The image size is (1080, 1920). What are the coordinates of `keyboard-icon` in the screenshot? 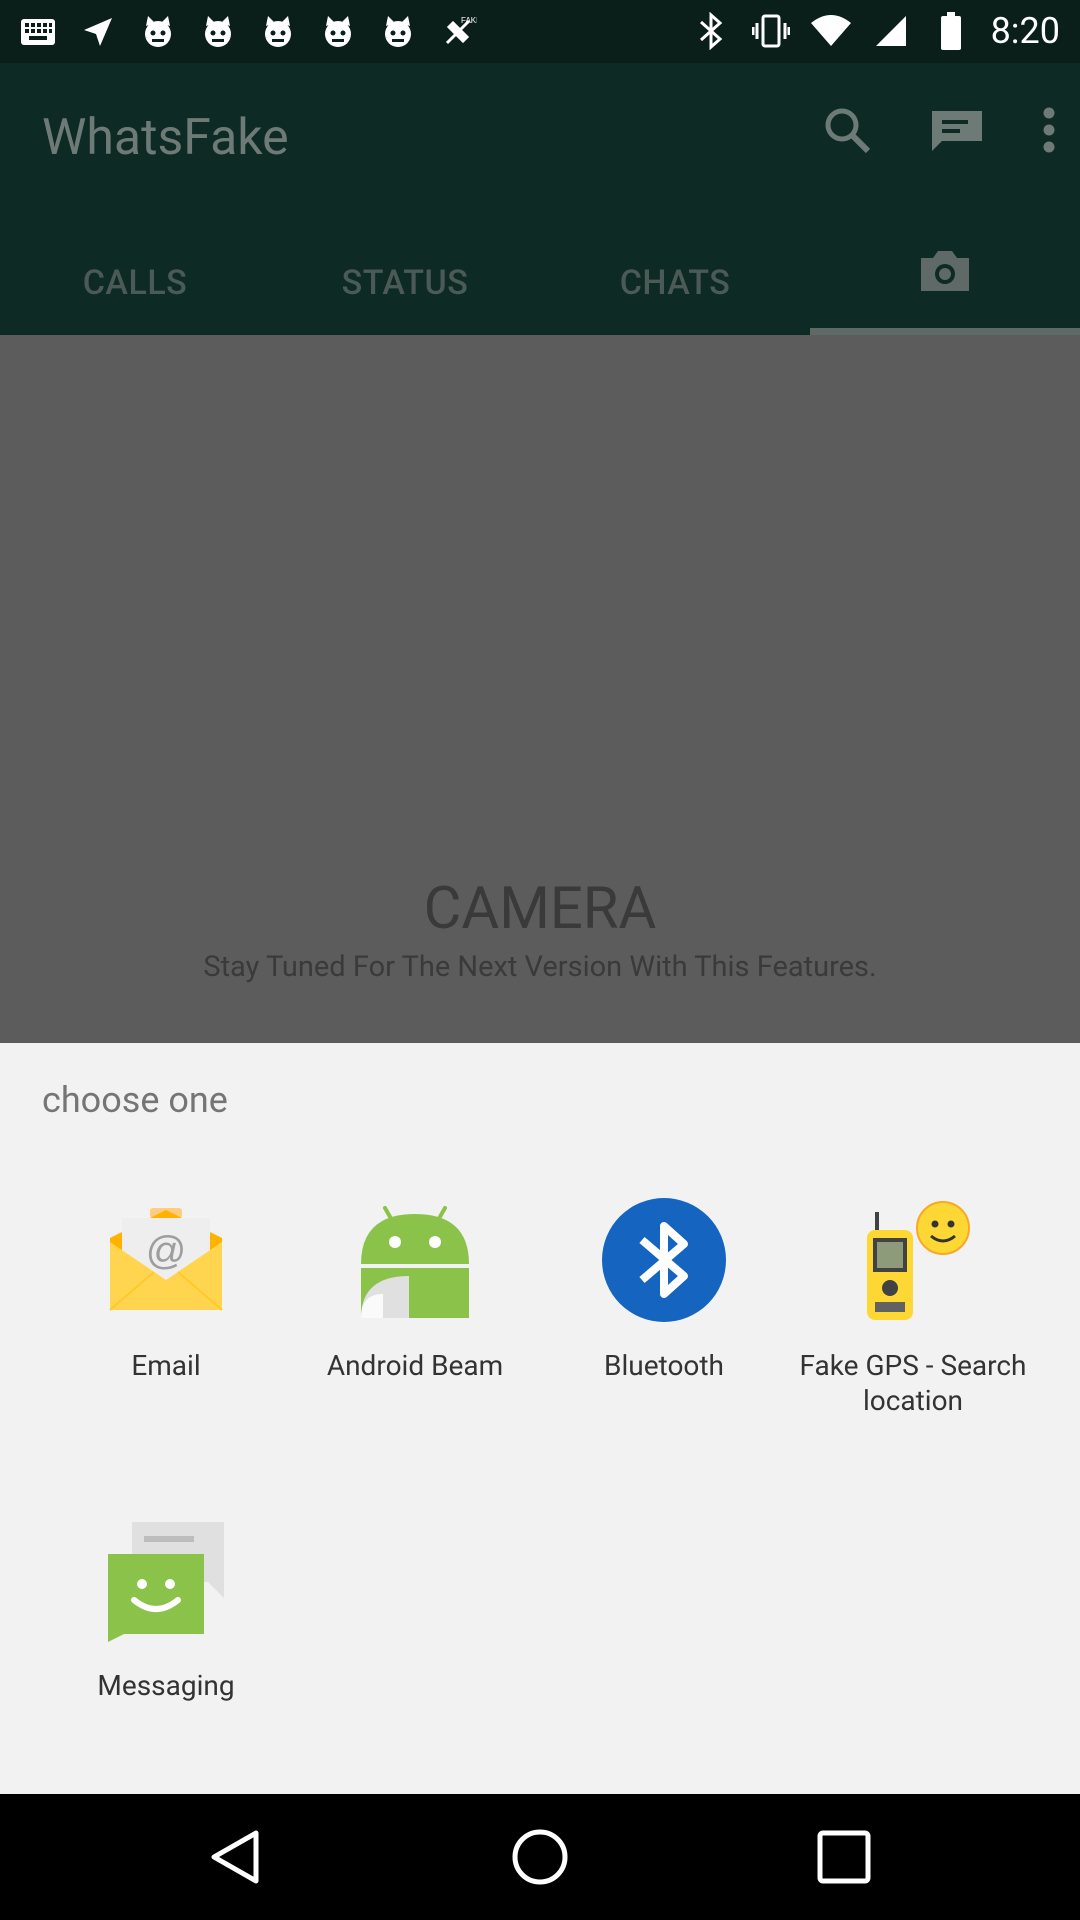 It's located at (38, 32).